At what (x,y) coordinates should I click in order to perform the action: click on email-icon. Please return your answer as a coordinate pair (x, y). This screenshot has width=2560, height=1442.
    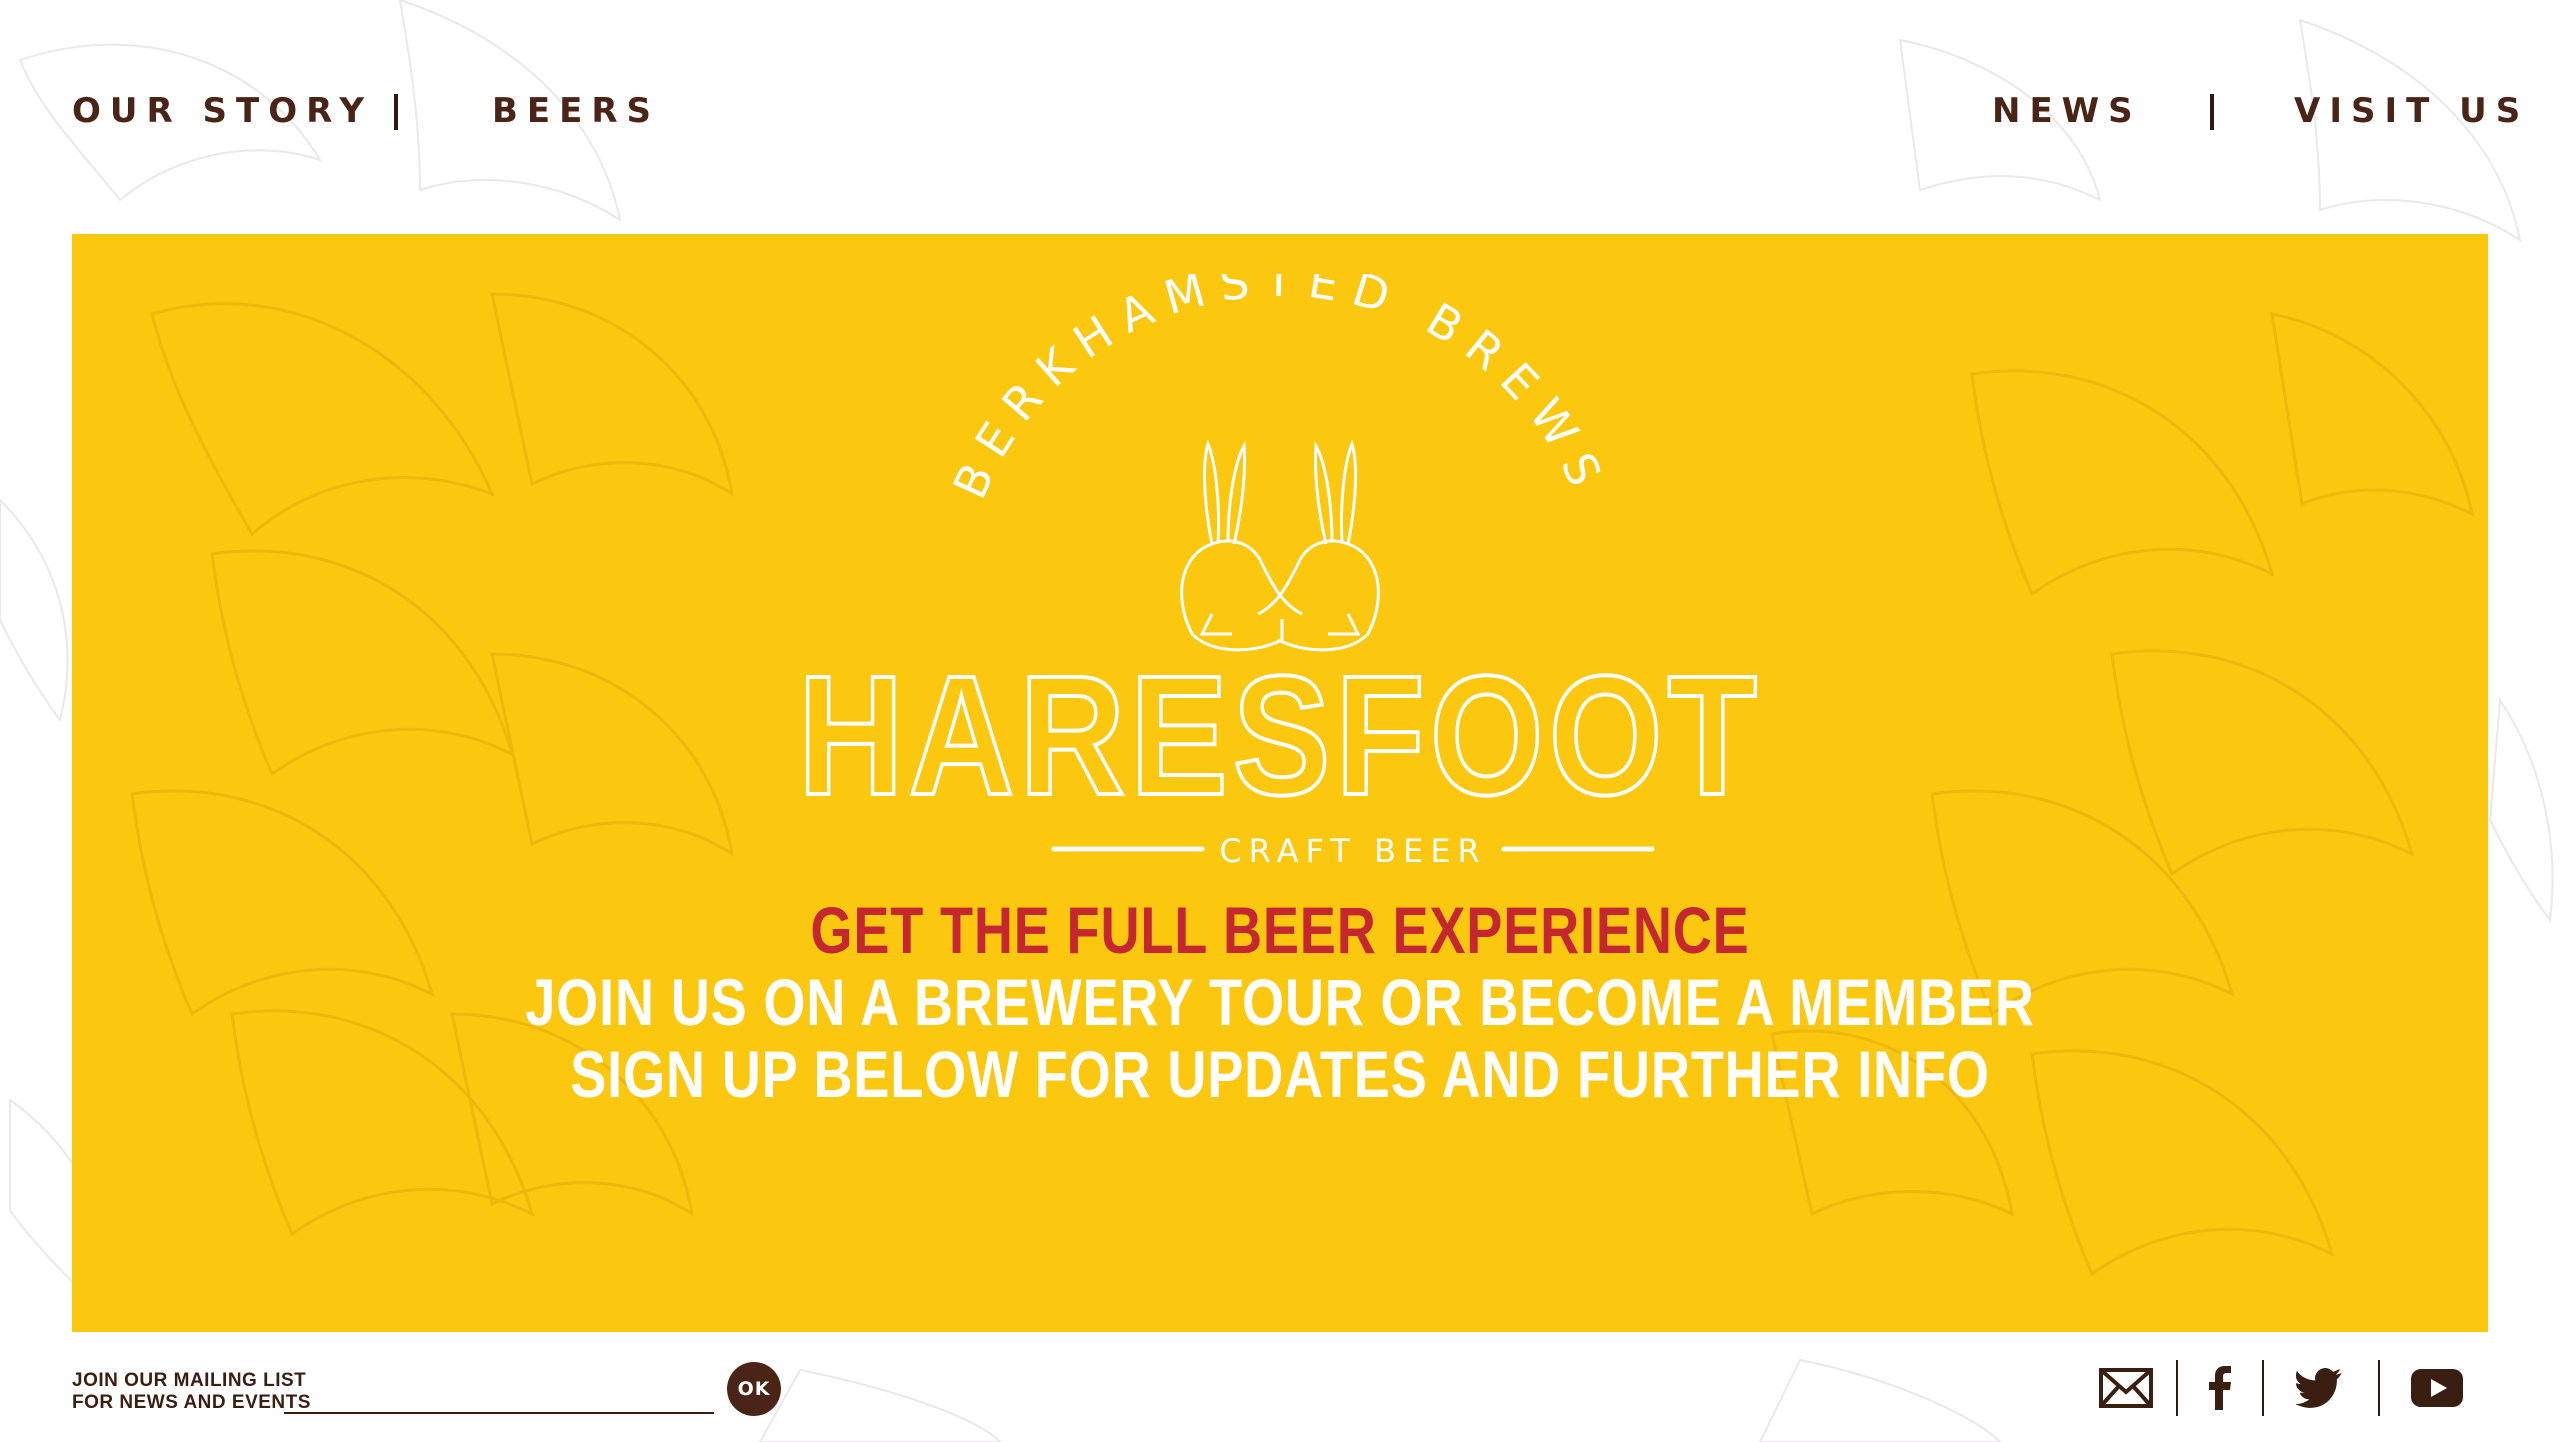
    Looking at the image, I should click on (2126, 1388).